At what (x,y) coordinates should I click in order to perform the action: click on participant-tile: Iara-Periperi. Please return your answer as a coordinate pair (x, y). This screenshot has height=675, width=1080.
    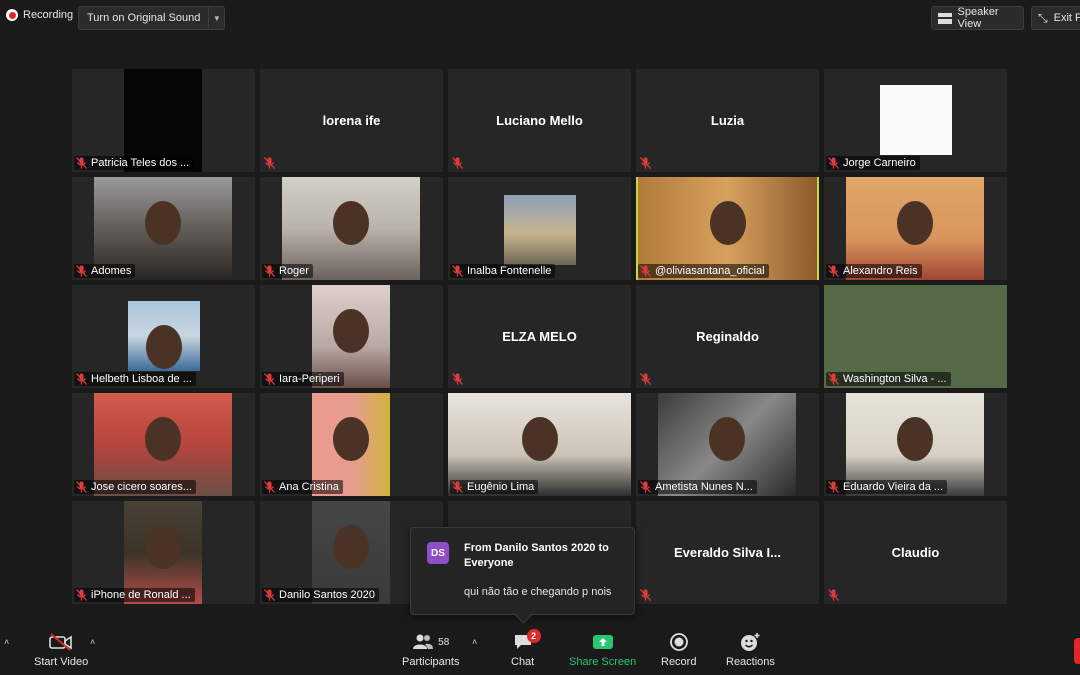
    Looking at the image, I should click on (351, 336).